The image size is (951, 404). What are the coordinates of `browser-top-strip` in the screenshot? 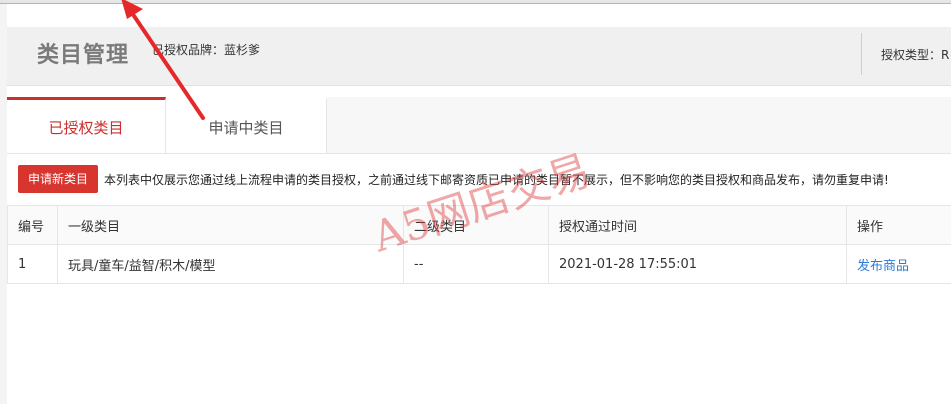 It's located at (475, 2).